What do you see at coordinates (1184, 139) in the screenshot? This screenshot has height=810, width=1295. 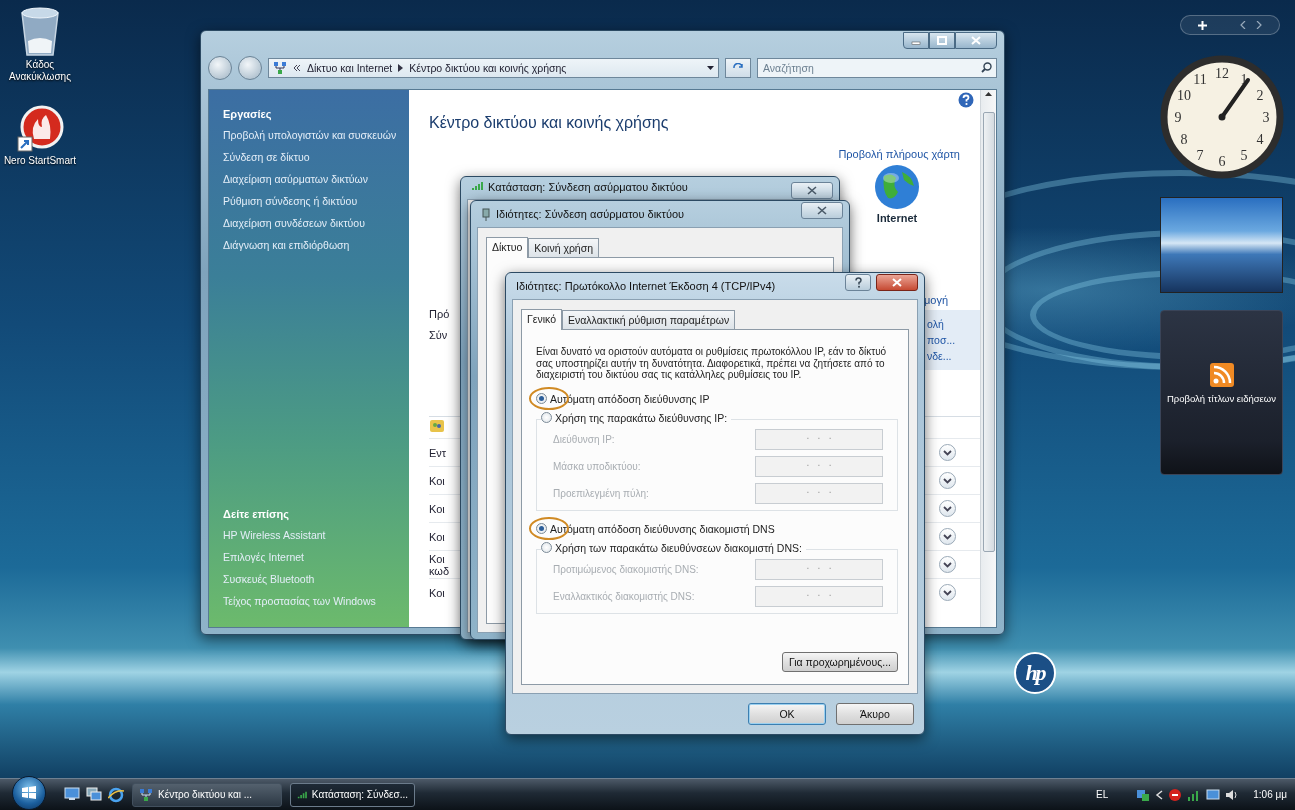 I see `clock-numeral: 8` at bounding box center [1184, 139].